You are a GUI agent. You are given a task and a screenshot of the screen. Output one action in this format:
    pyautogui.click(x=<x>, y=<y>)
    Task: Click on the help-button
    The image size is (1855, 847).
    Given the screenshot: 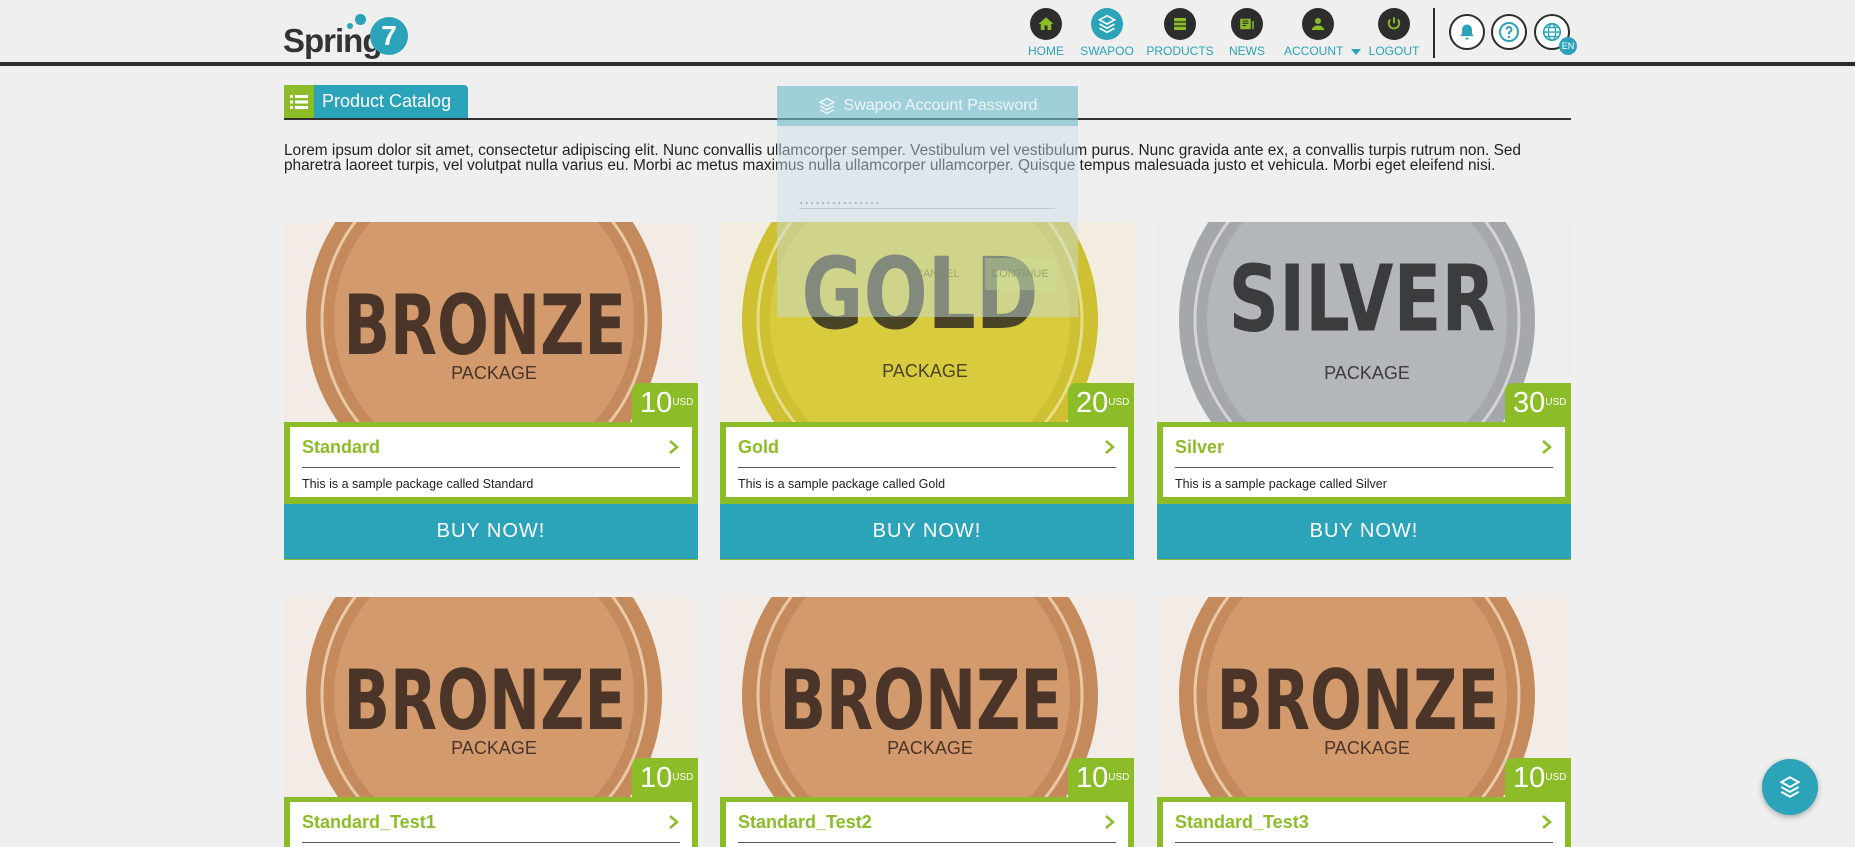 What is the action you would take?
    pyautogui.click(x=1509, y=32)
    